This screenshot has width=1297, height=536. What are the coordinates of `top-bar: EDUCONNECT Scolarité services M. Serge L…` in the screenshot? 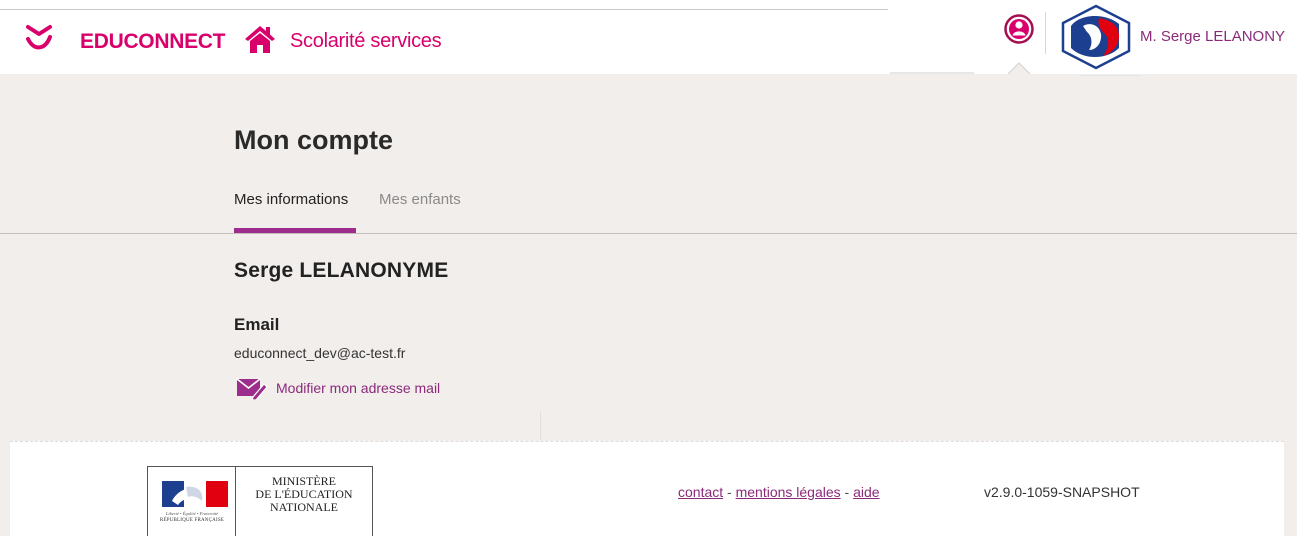 It's located at (648, 38).